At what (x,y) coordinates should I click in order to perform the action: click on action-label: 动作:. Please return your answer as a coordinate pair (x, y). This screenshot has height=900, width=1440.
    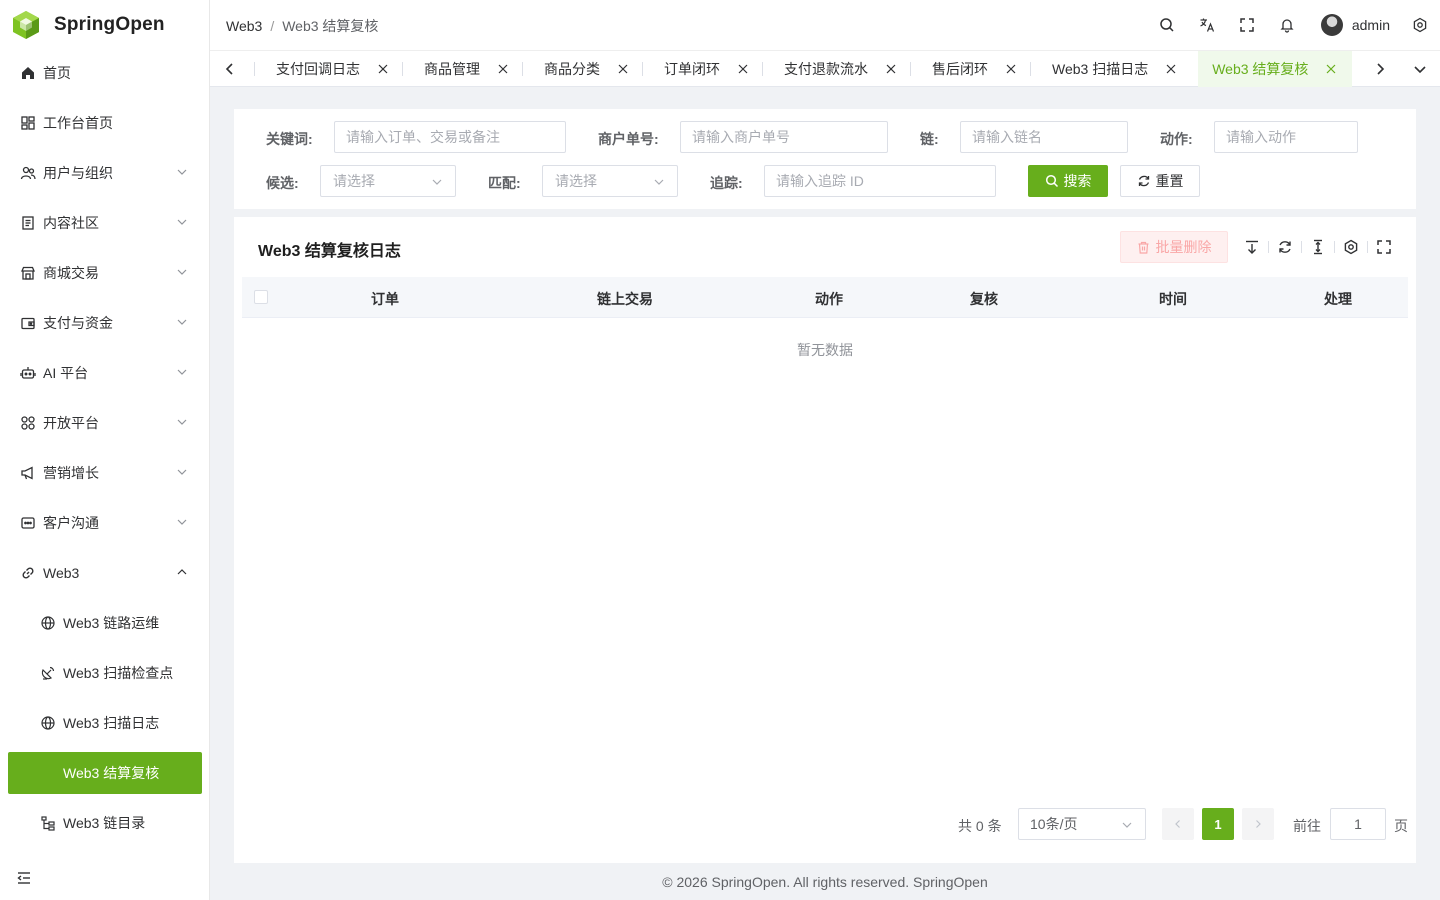
    Looking at the image, I should click on (1176, 139).